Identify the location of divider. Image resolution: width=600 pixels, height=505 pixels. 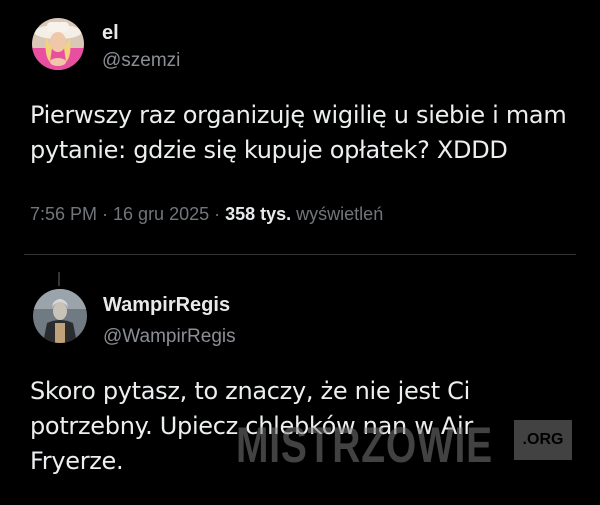
(300, 254).